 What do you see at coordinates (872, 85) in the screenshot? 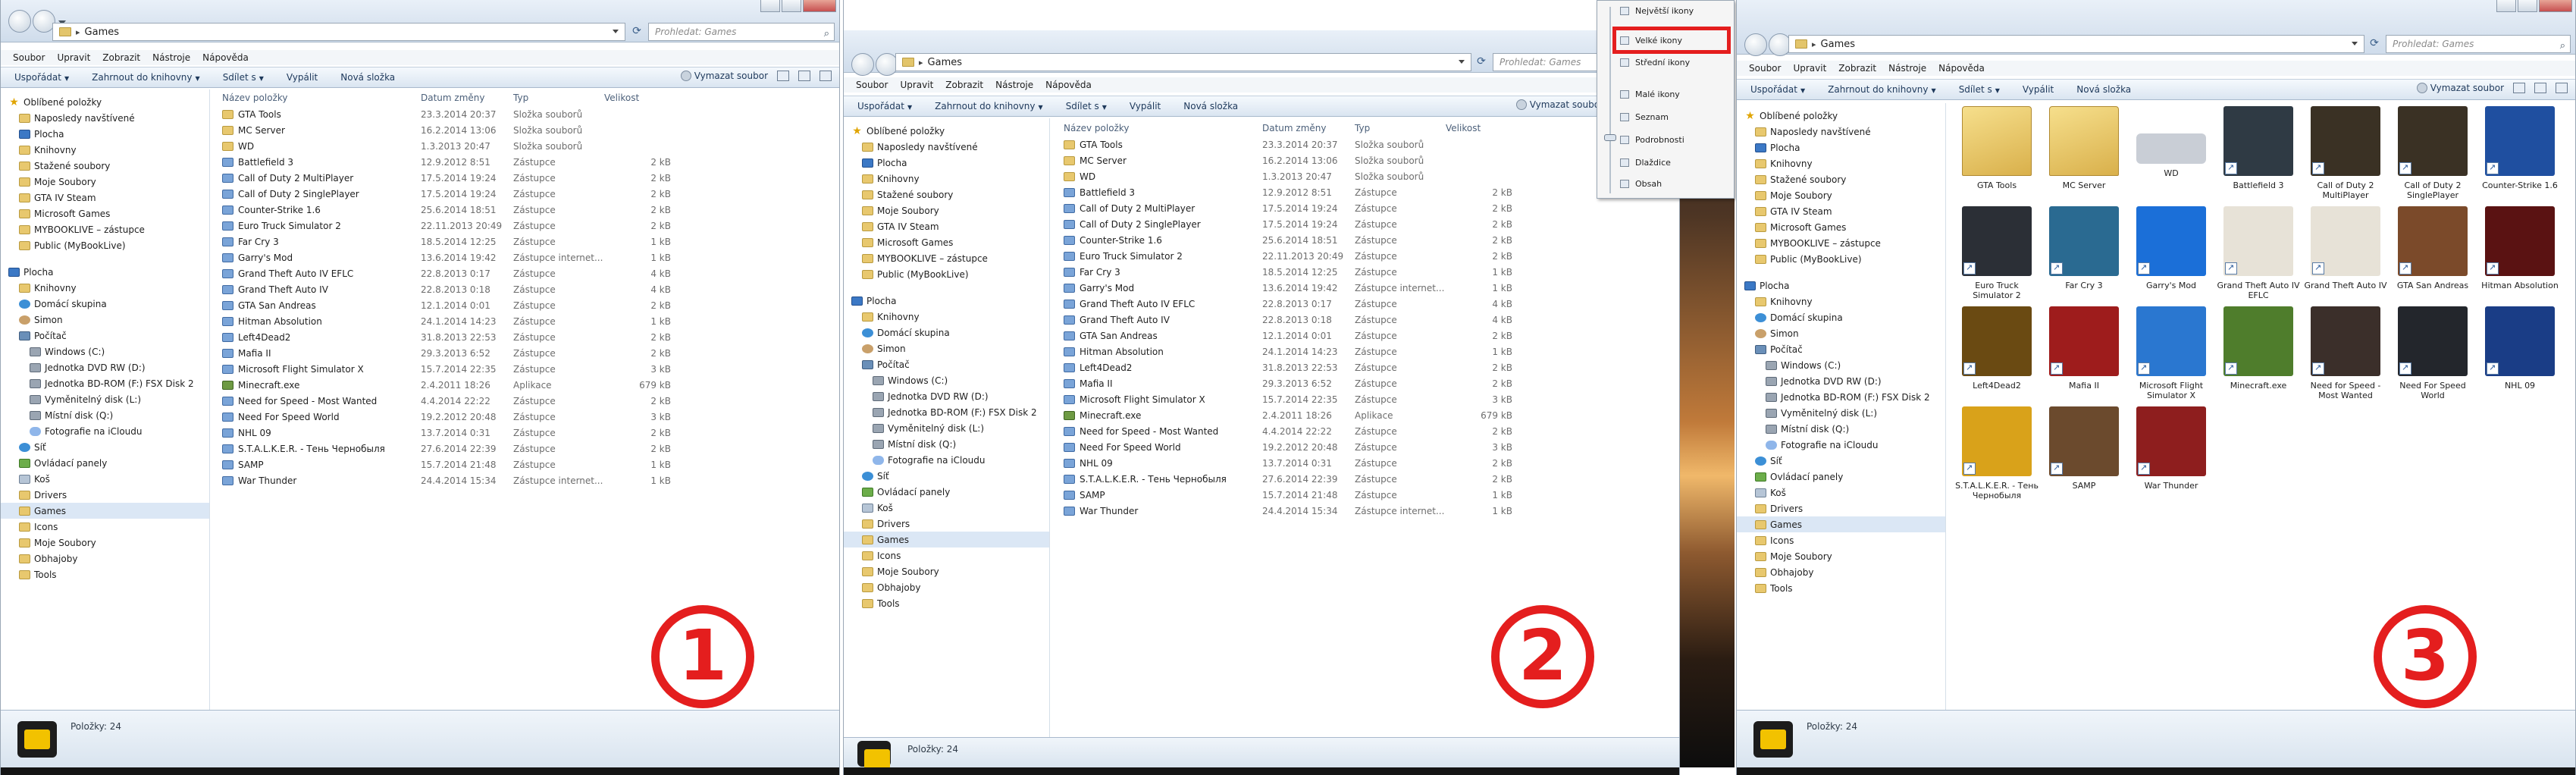
I see `menu-file: Soubor` at bounding box center [872, 85].